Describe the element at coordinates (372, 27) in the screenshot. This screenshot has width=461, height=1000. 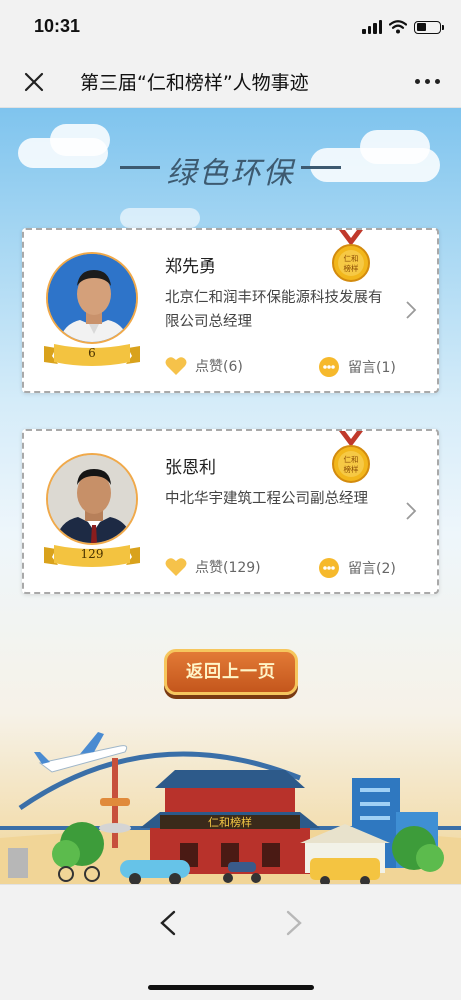
I see `signal-icon` at that location.